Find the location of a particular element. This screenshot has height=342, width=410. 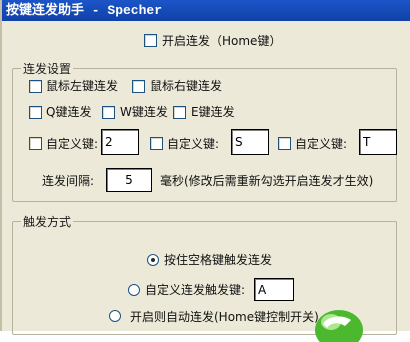

trigger-space-radio is located at coordinates (153, 260).